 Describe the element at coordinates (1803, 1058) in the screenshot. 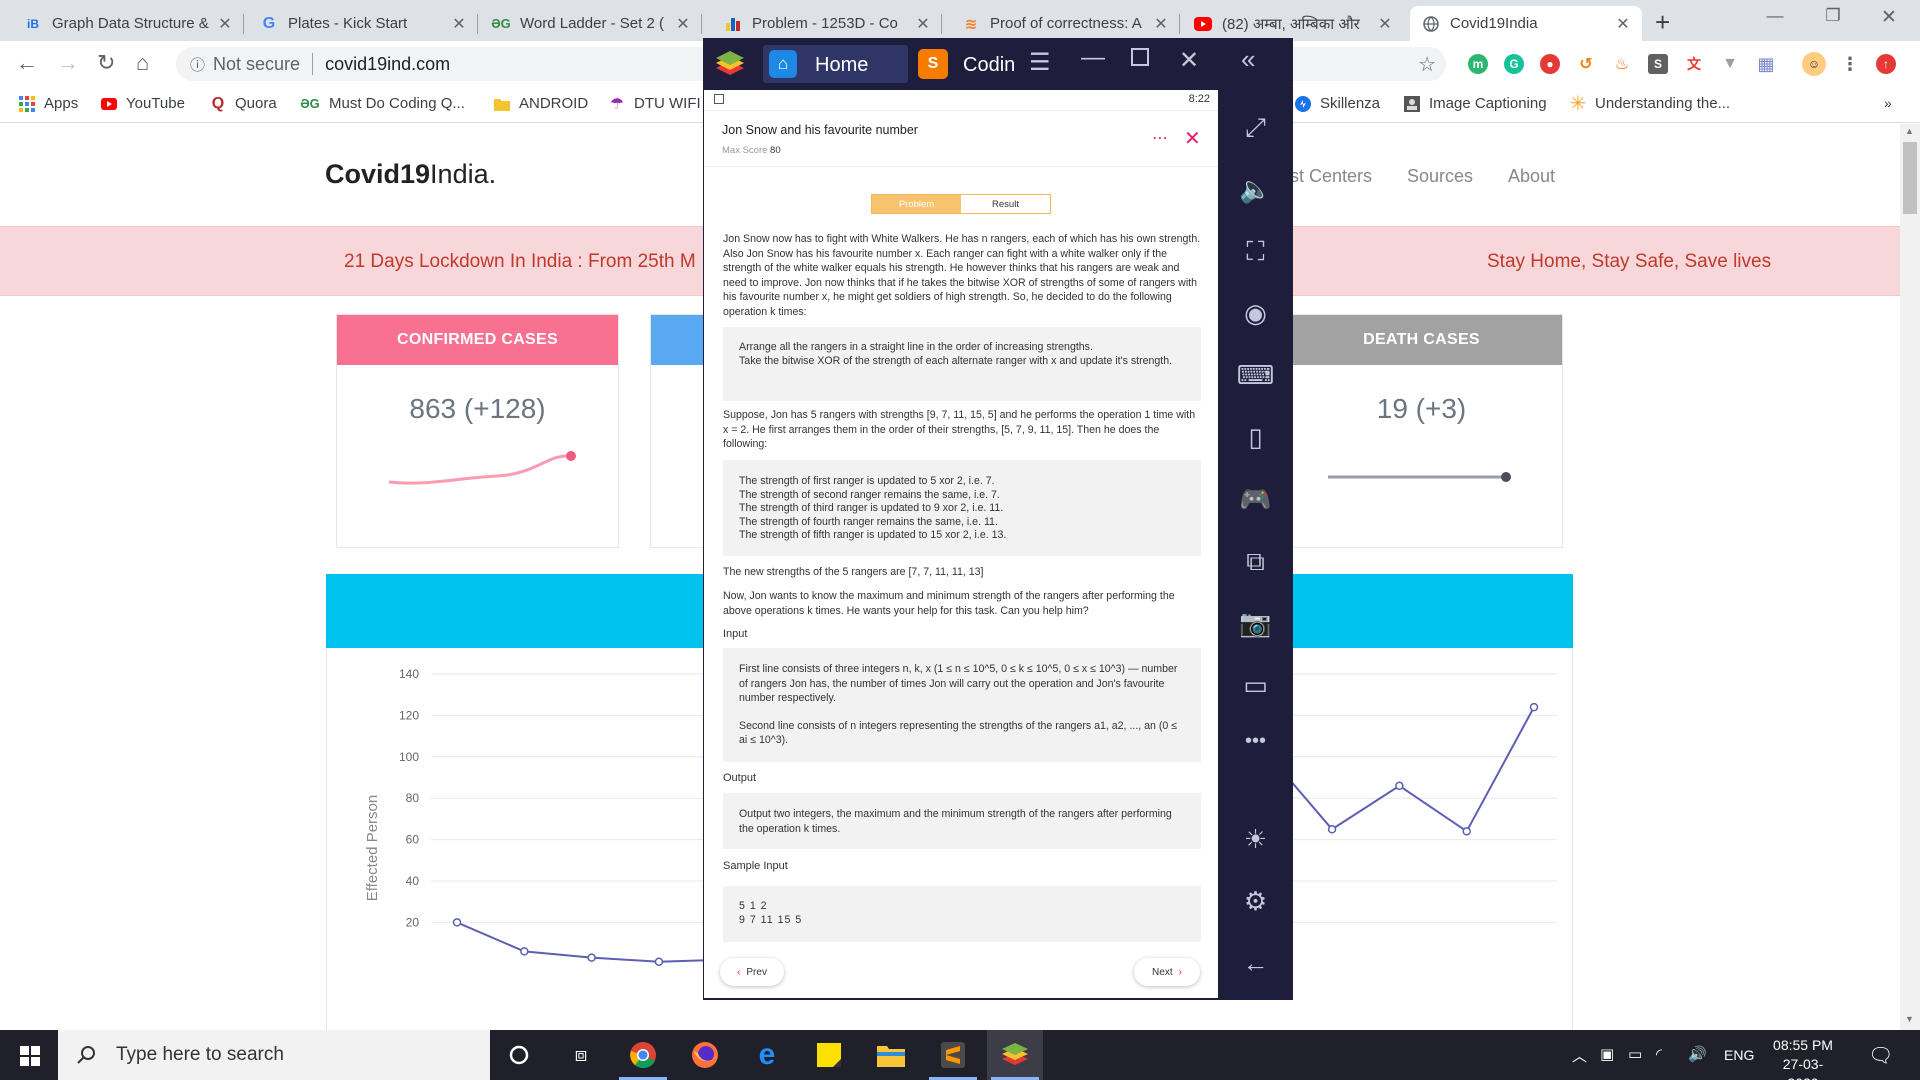

I see `clock: 08:55 PM 27-03-2020` at that location.